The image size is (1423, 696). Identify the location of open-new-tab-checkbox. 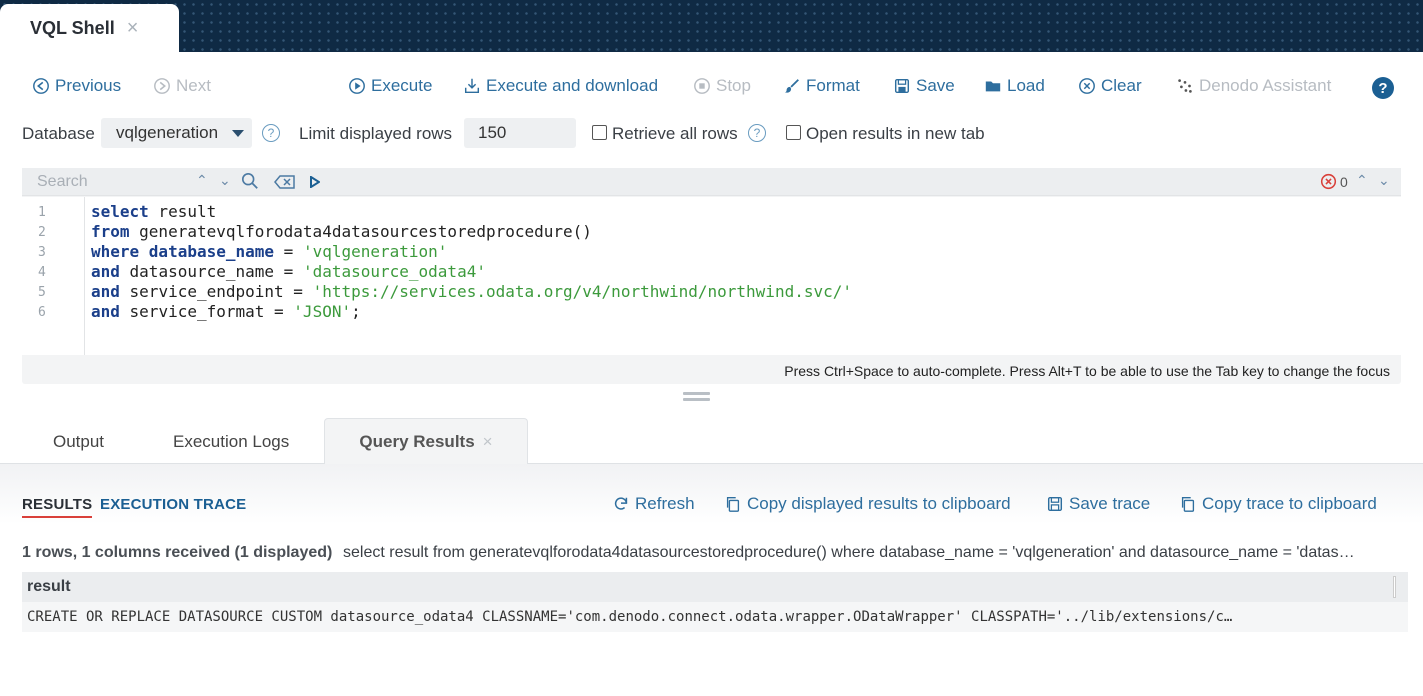
(793, 132).